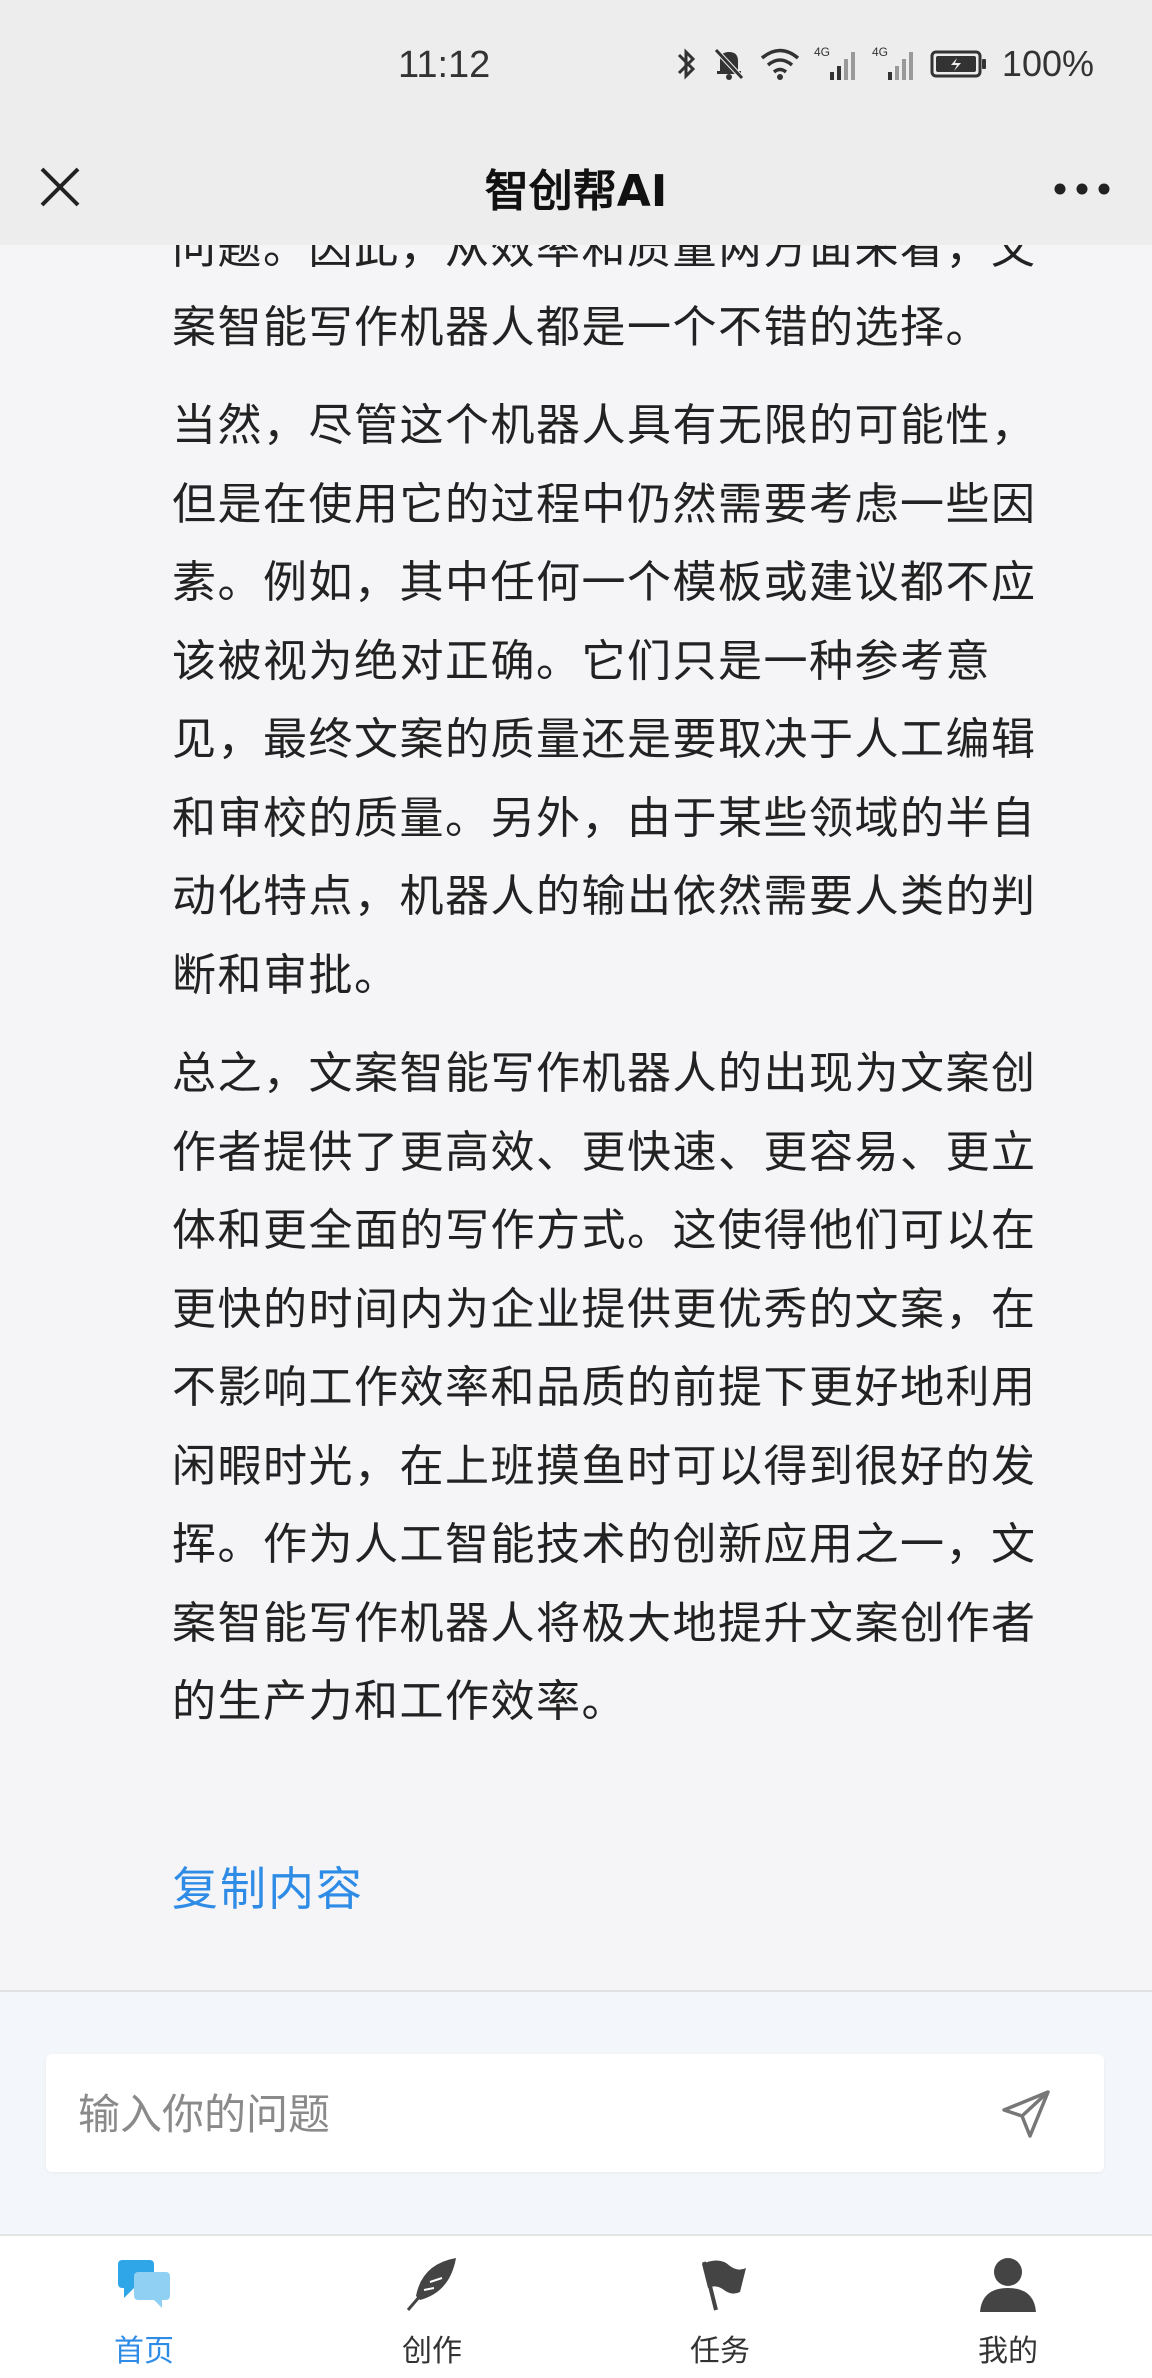 The height and width of the screenshot is (2378, 1152). Describe the element at coordinates (1008, 2284) in the screenshot. I see `user-icon` at that location.